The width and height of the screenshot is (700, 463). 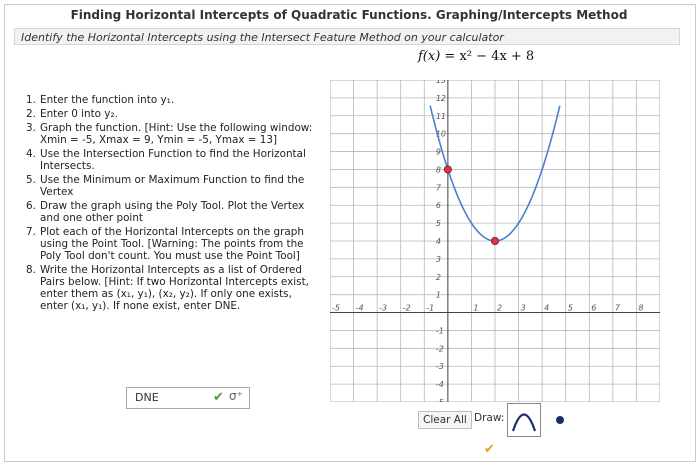 I want to click on step-number: 5., so click(x=31, y=180).